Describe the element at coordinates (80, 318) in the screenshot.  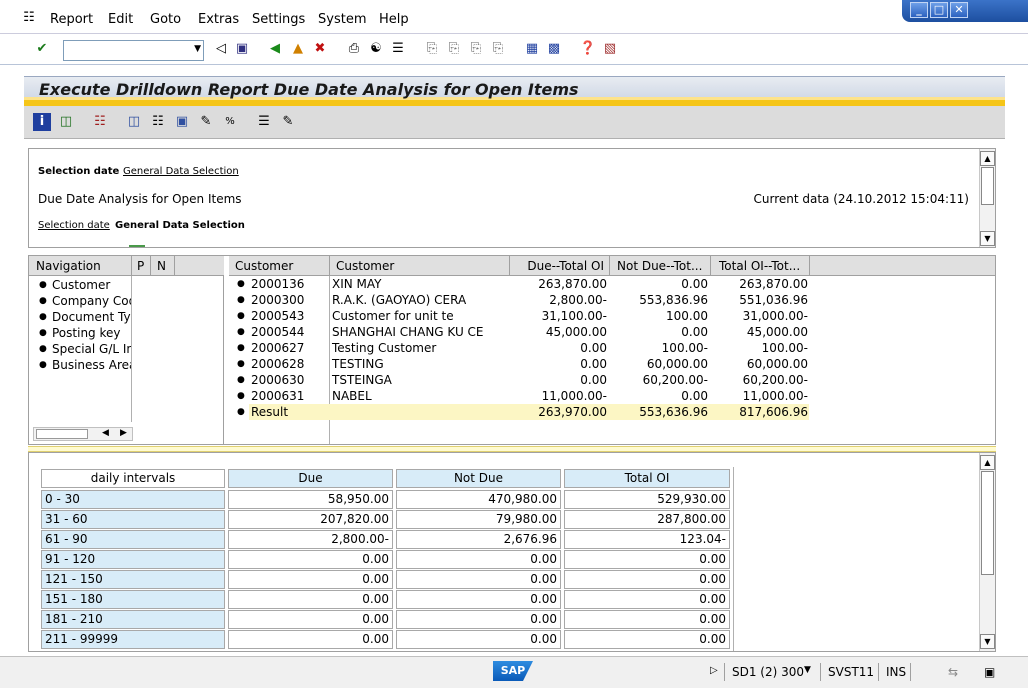
I see `nav-item-document-type: ● Document Type` at that location.